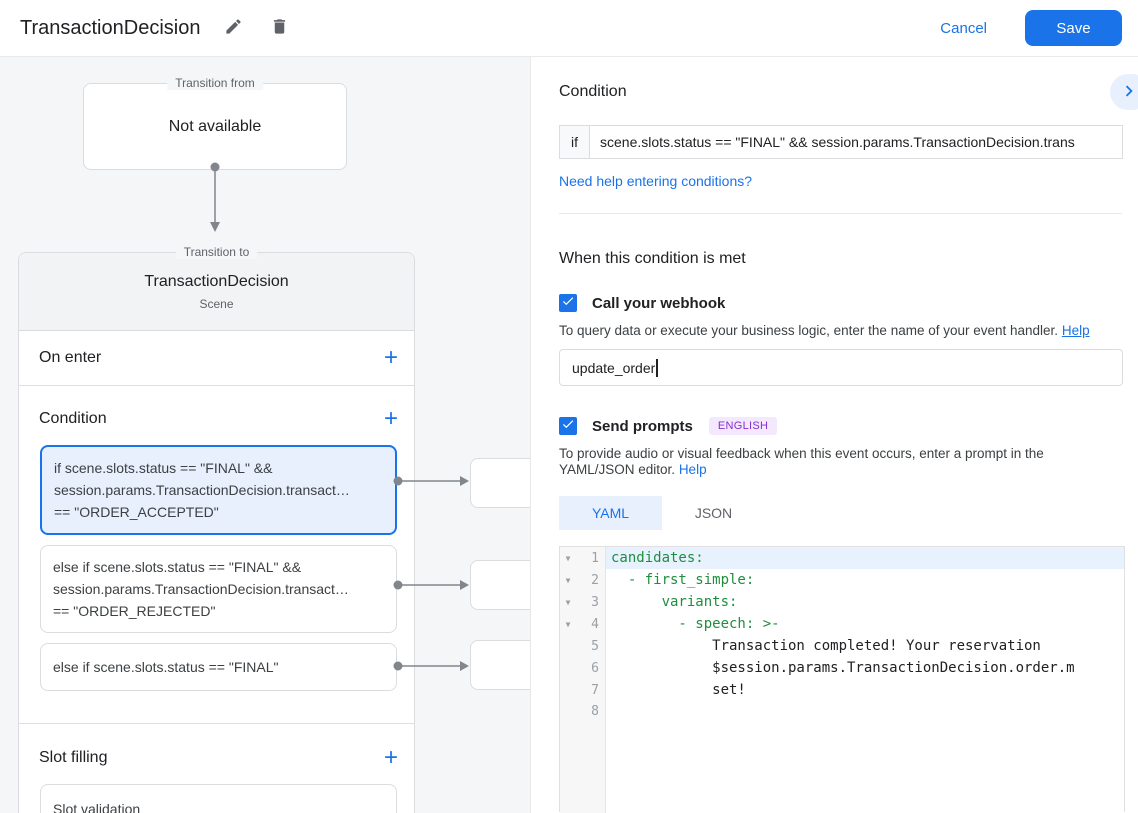 Image resolution: width=1138 pixels, height=813 pixels. What do you see at coordinates (655, 181) in the screenshot?
I see `condition-help-link: Need help entering conditions?` at bounding box center [655, 181].